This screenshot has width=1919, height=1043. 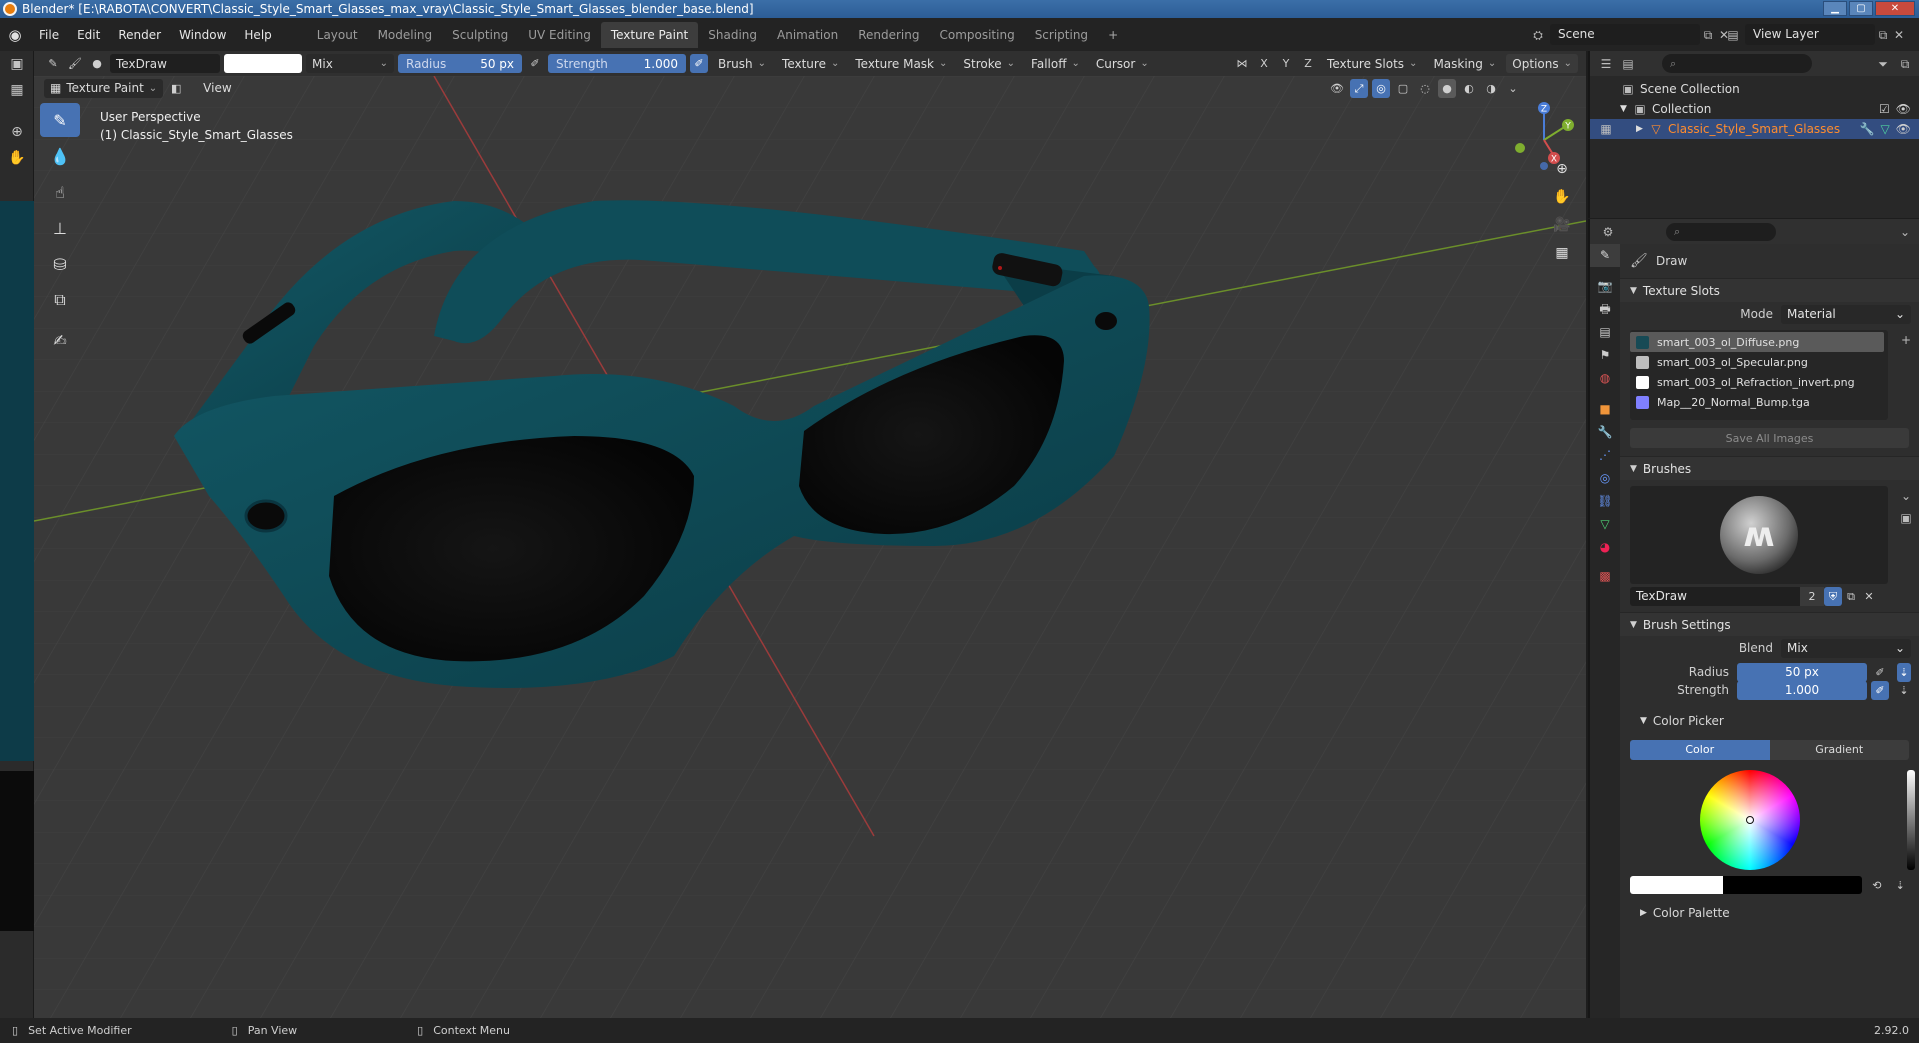 What do you see at coordinates (976, 35) in the screenshot?
I see `tab-compositing: Compositing` at bounding box center [976, 35].